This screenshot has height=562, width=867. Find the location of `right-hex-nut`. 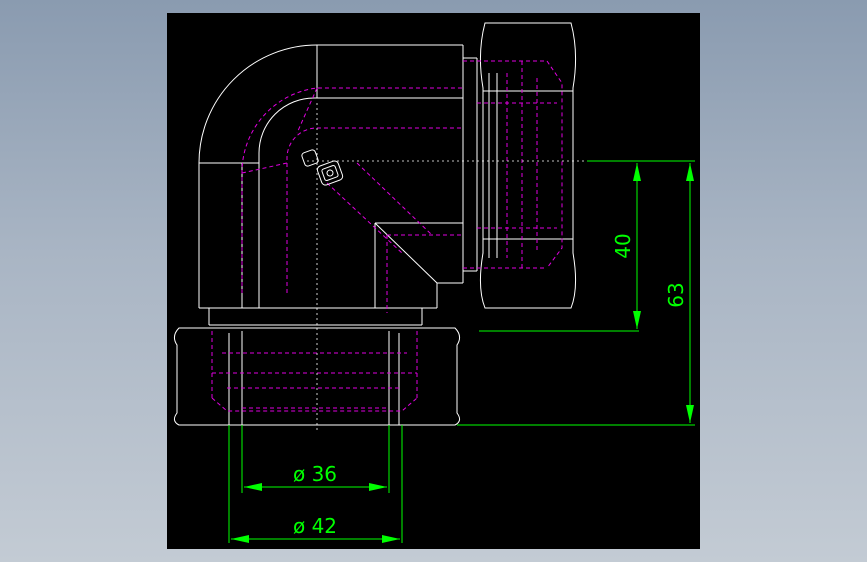

right-hex-nut is located at coordinates (528, 165).